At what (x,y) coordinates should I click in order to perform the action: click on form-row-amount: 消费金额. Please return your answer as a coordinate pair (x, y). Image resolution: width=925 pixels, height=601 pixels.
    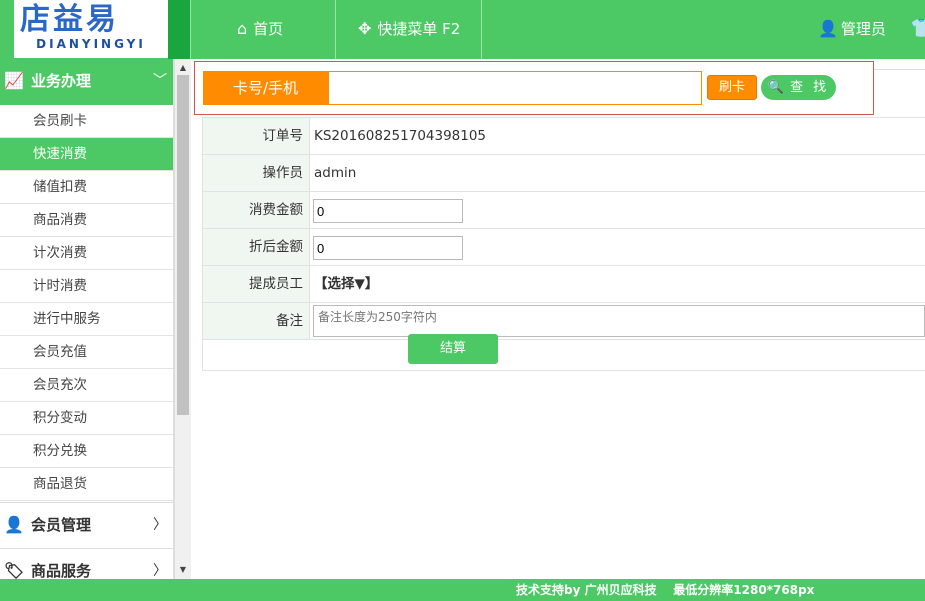
    Looking at the image, I should click on (563, 210).